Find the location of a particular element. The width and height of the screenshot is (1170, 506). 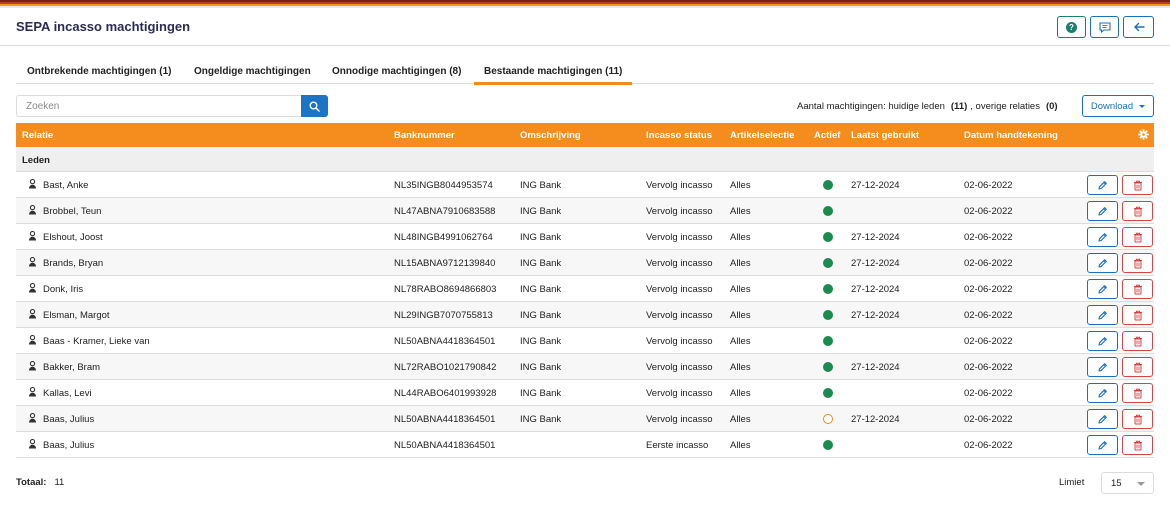

group-label: Leden is located at coordinates (36, 160).